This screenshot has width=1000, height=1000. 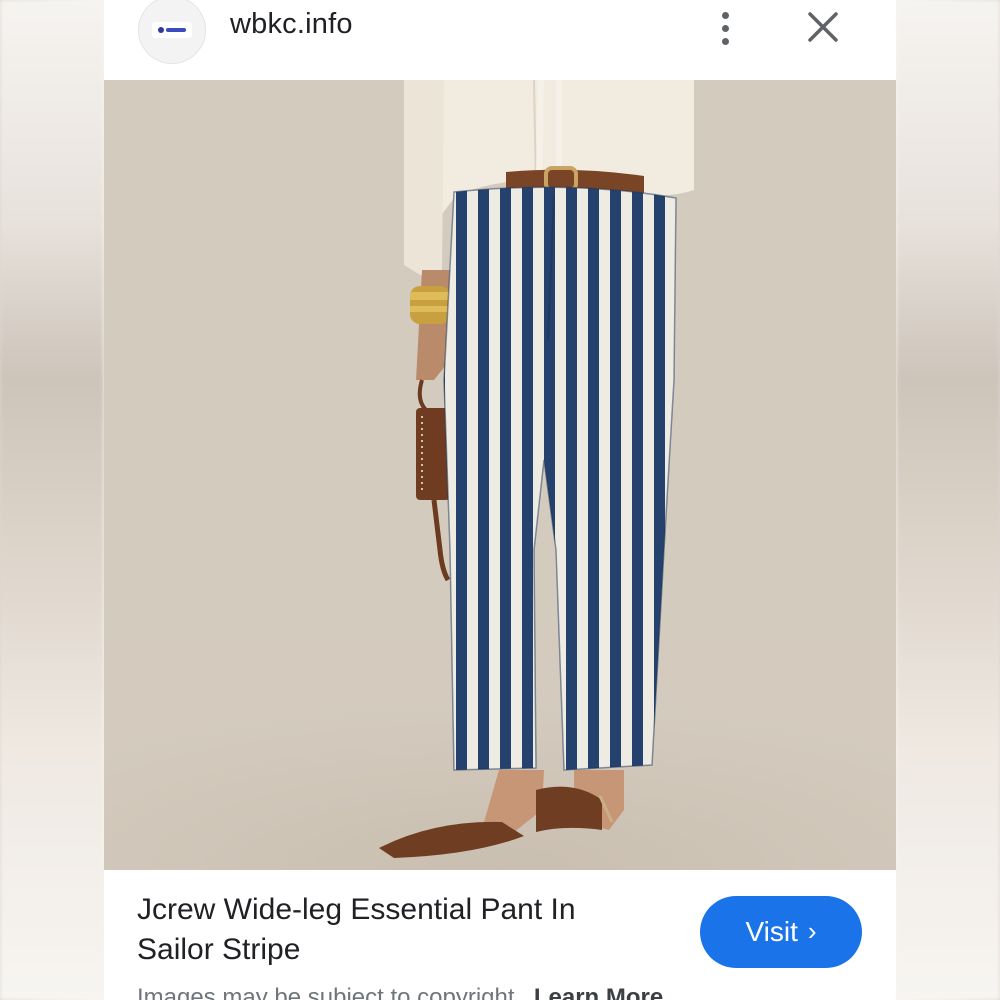 I want to click on wbkc-logo-icon, so click(x=172, y=32).